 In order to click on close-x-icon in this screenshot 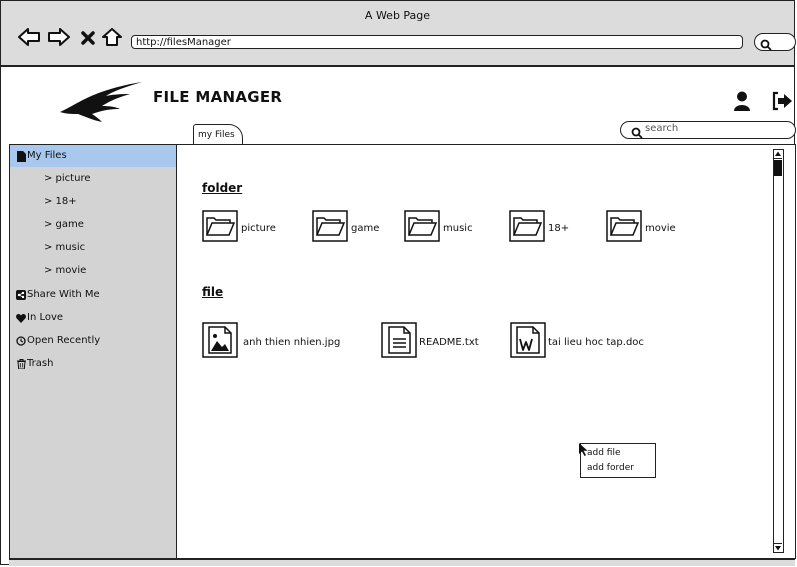, I will do `click(88, 39)`.